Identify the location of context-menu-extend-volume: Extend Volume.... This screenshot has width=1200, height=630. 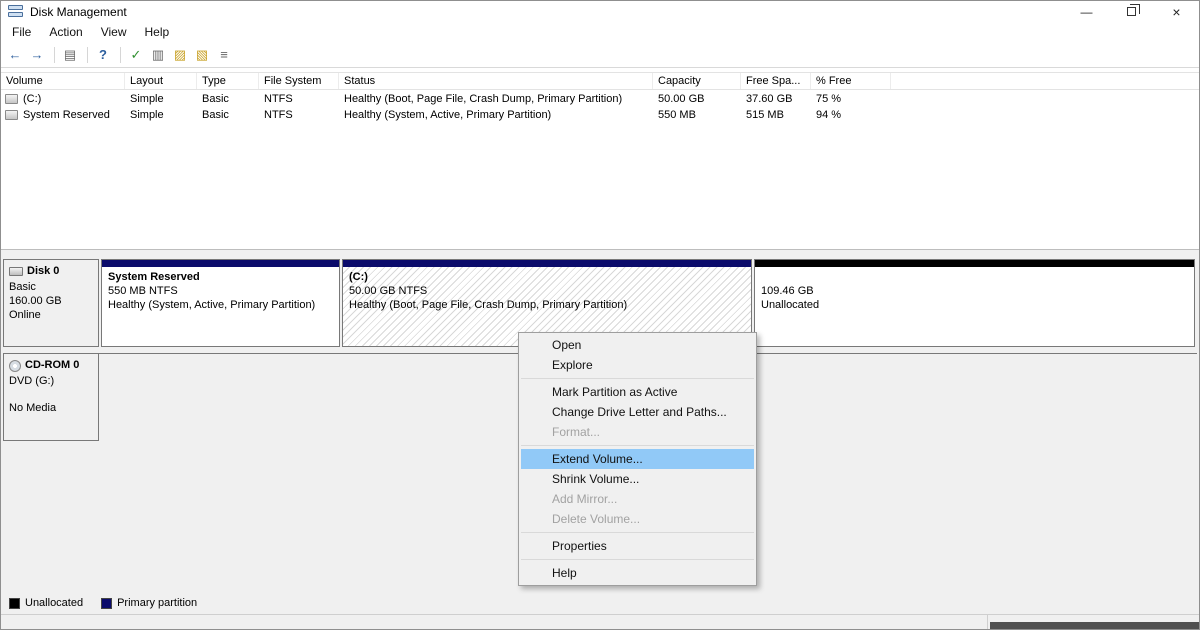
(637, 459).